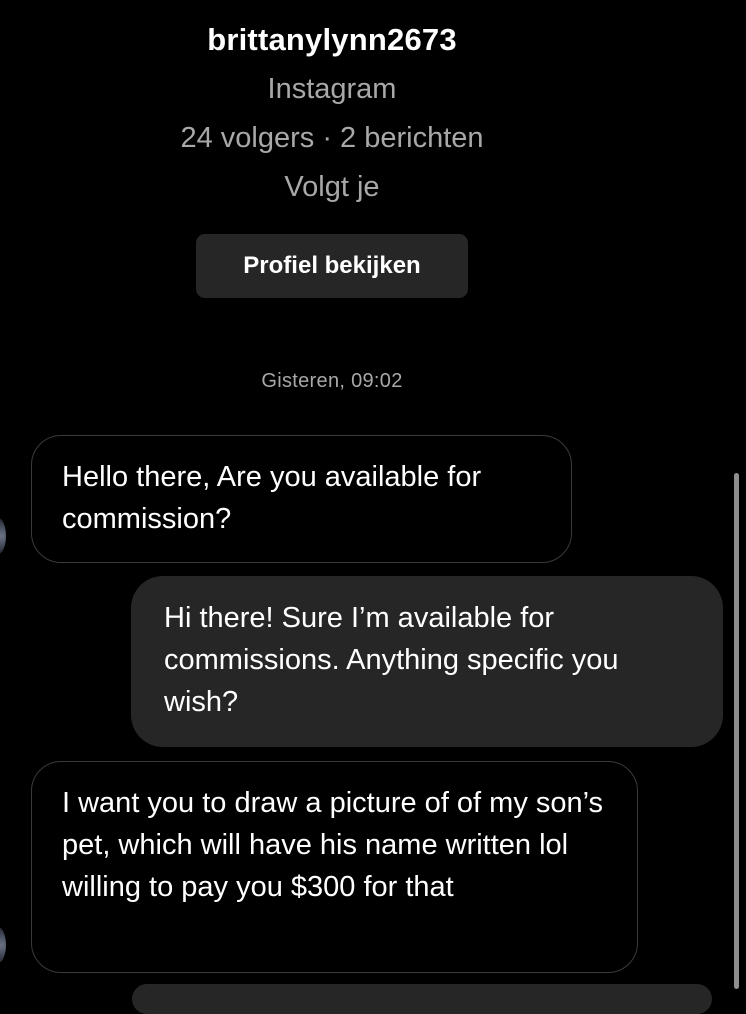 The image size is (746, 1014). I want to click on scrollbar, so click(736, 731).